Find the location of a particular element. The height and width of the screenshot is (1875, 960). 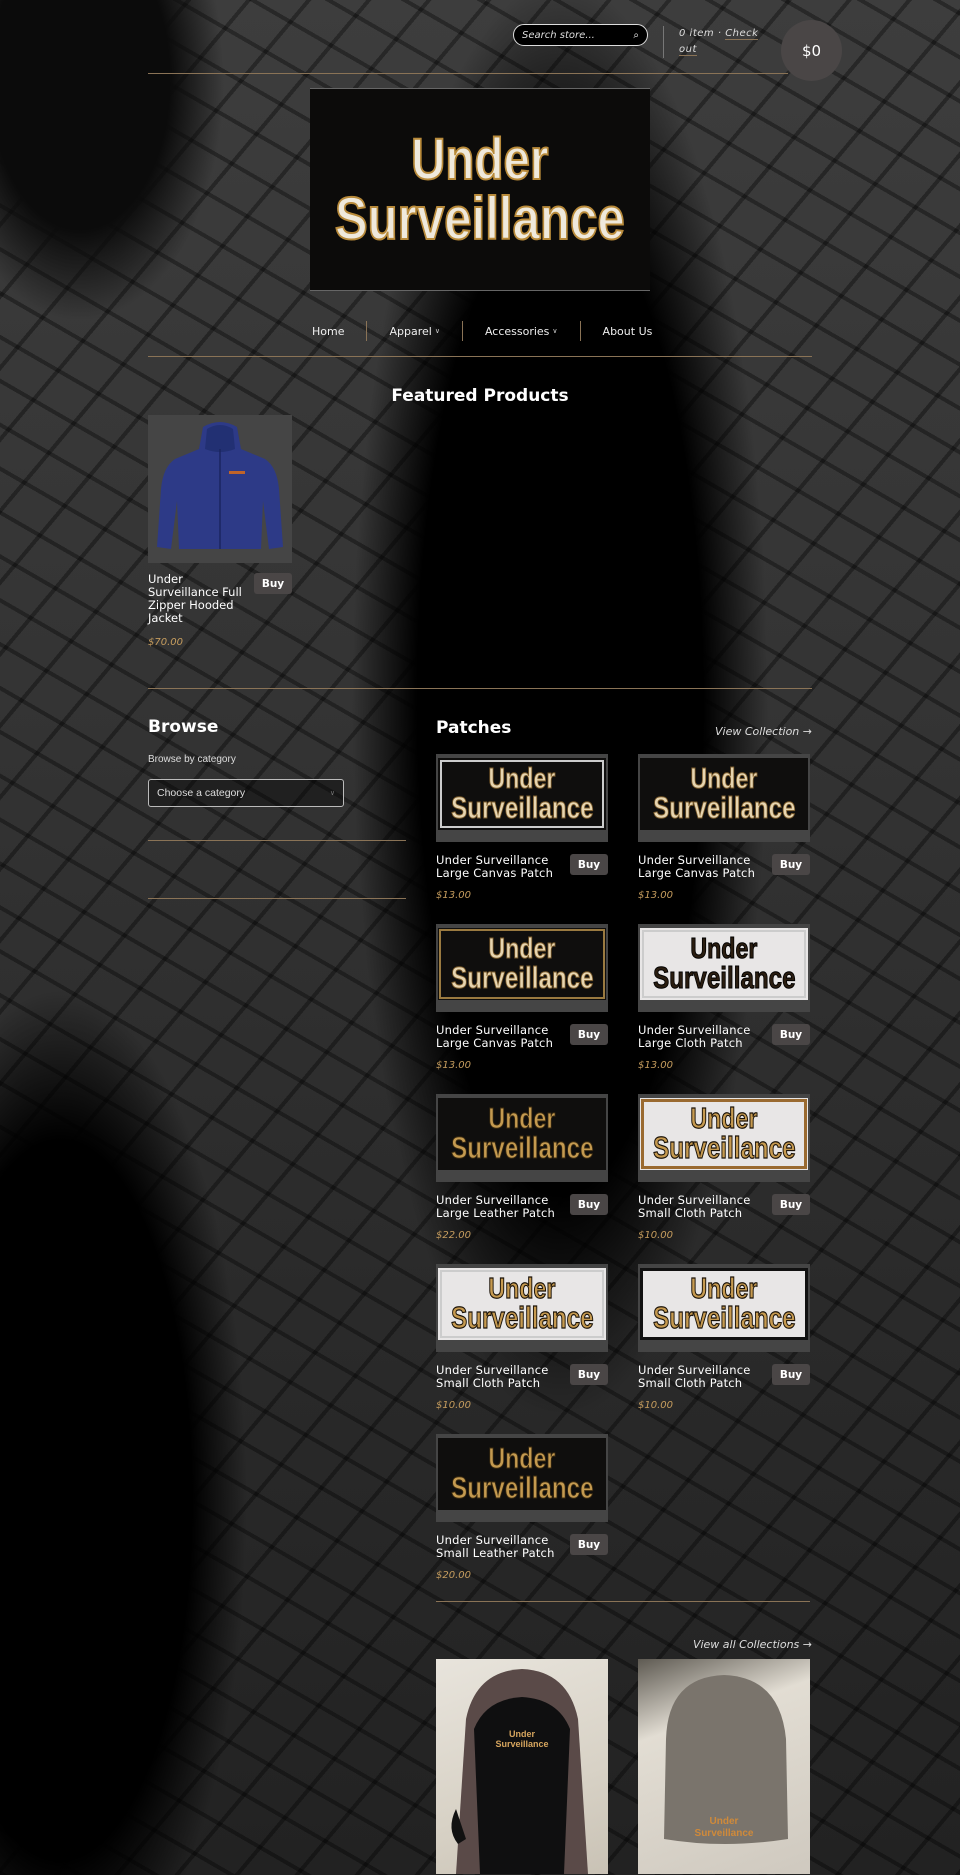

patches-title: Patches is located at coordinates (474, 728).